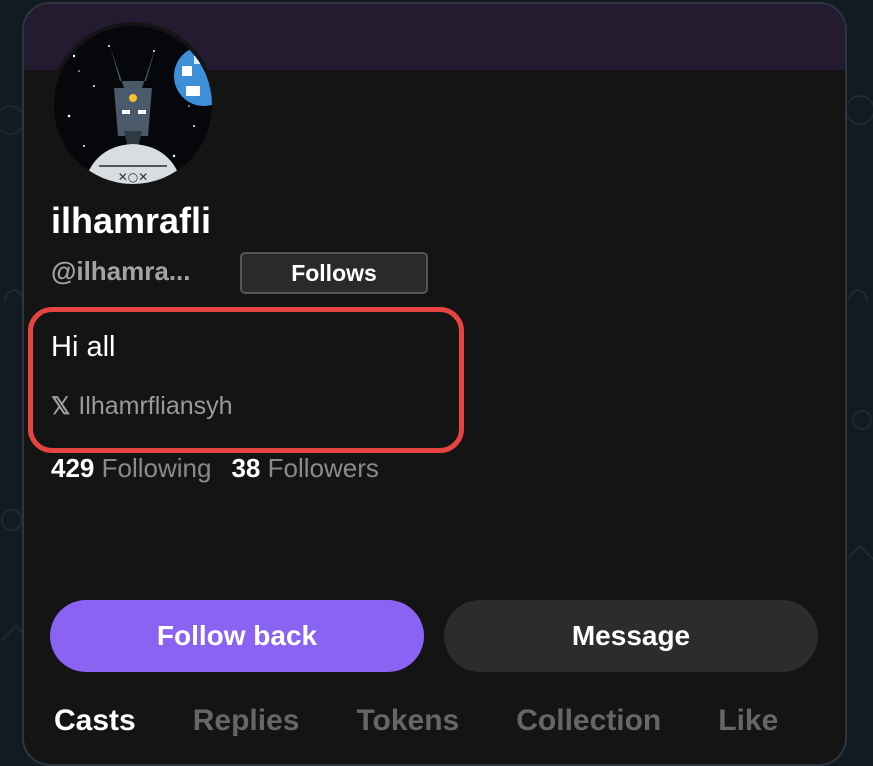 This screenshot has height=766, width=873. I want to click on avatar: ✕○✕, so click(133, 105).